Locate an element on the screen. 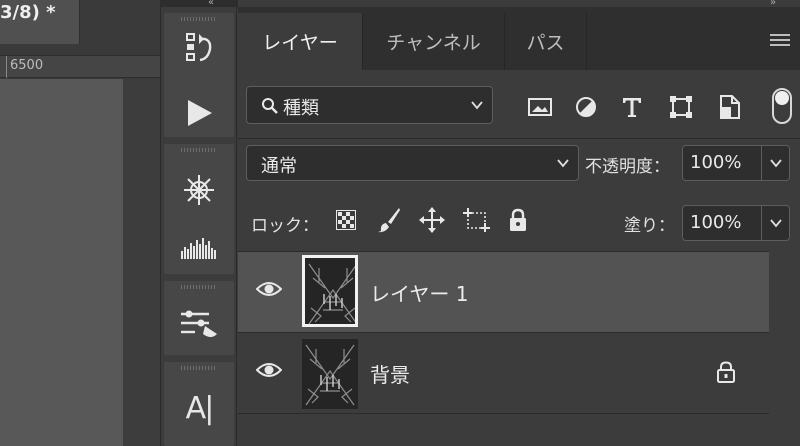 This screenshot has width=800, height=446. panel-menu-icon is located at coordinates (780, 40).